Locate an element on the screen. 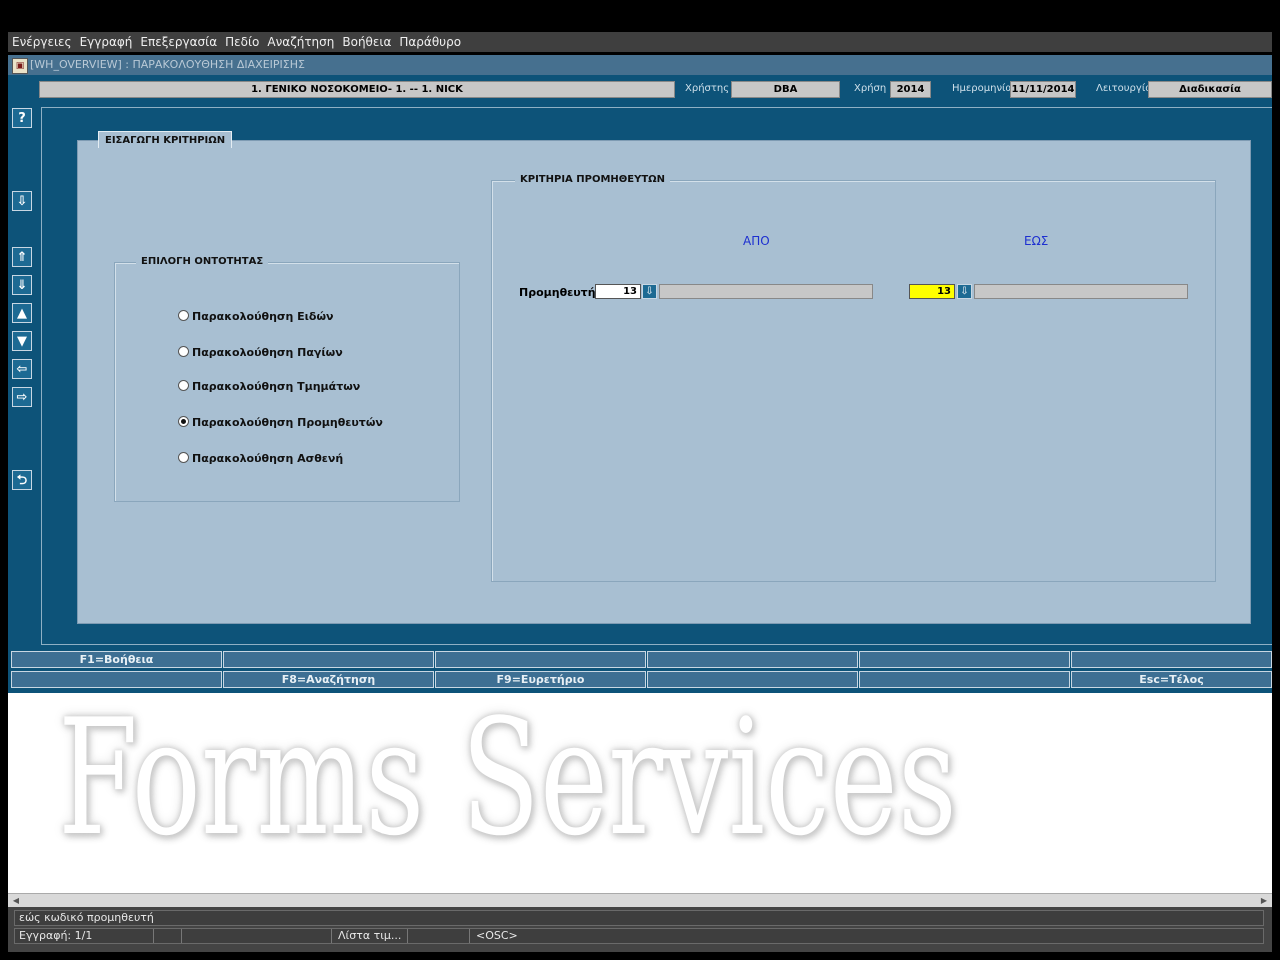 The image size is (1280, 960). supplier-to-lov-icon: ⇩ is located at coordinates (964, 291).